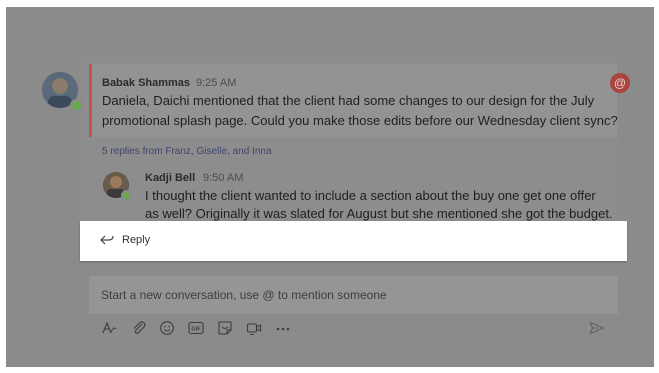 The image size is (659, 373). What do you see at coordinates (136, 240) in the screenshot?
I see `reply-label: Reply` at bounding box center [136, 240].